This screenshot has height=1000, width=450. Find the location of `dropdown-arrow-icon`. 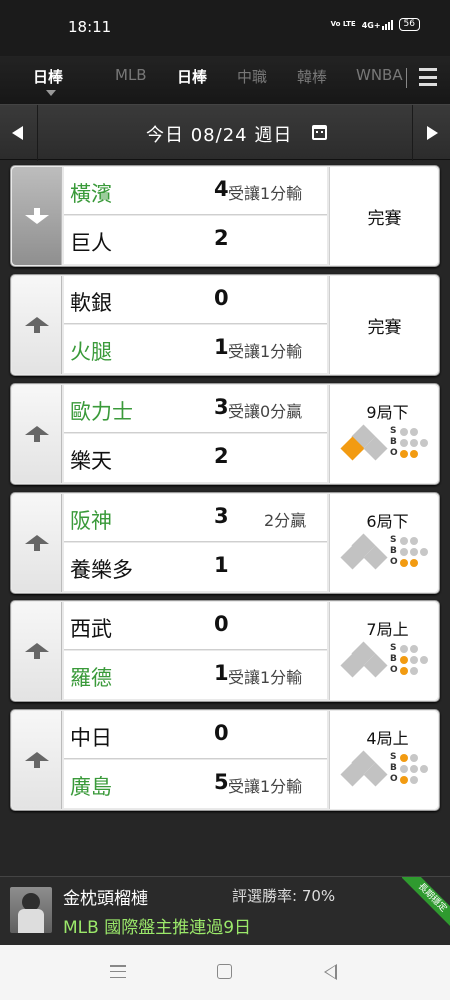

dropdown-arrow-icon is located at coordinates (51, 93).